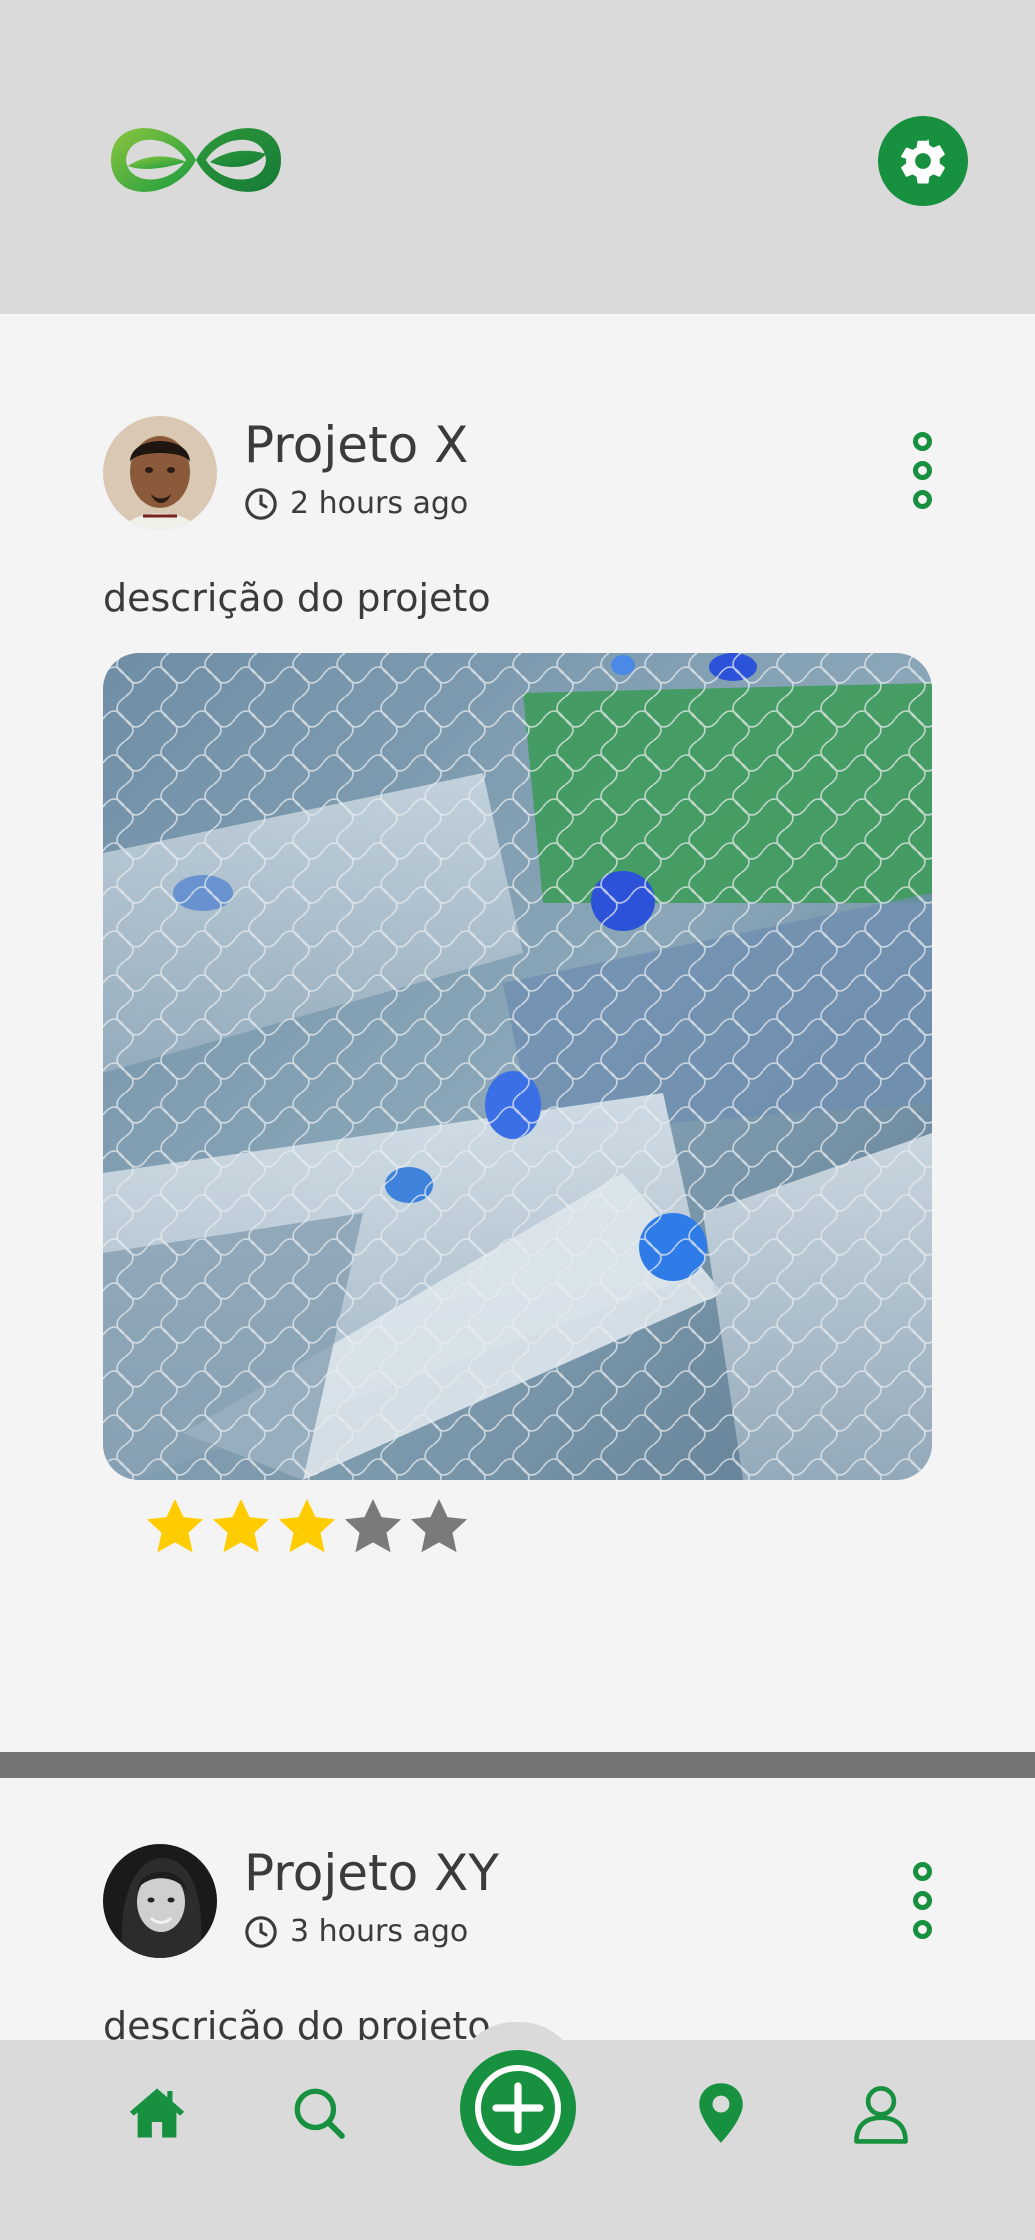 The image size is (1035, 2240). I want to click on gear-icon, so click(923, 161).